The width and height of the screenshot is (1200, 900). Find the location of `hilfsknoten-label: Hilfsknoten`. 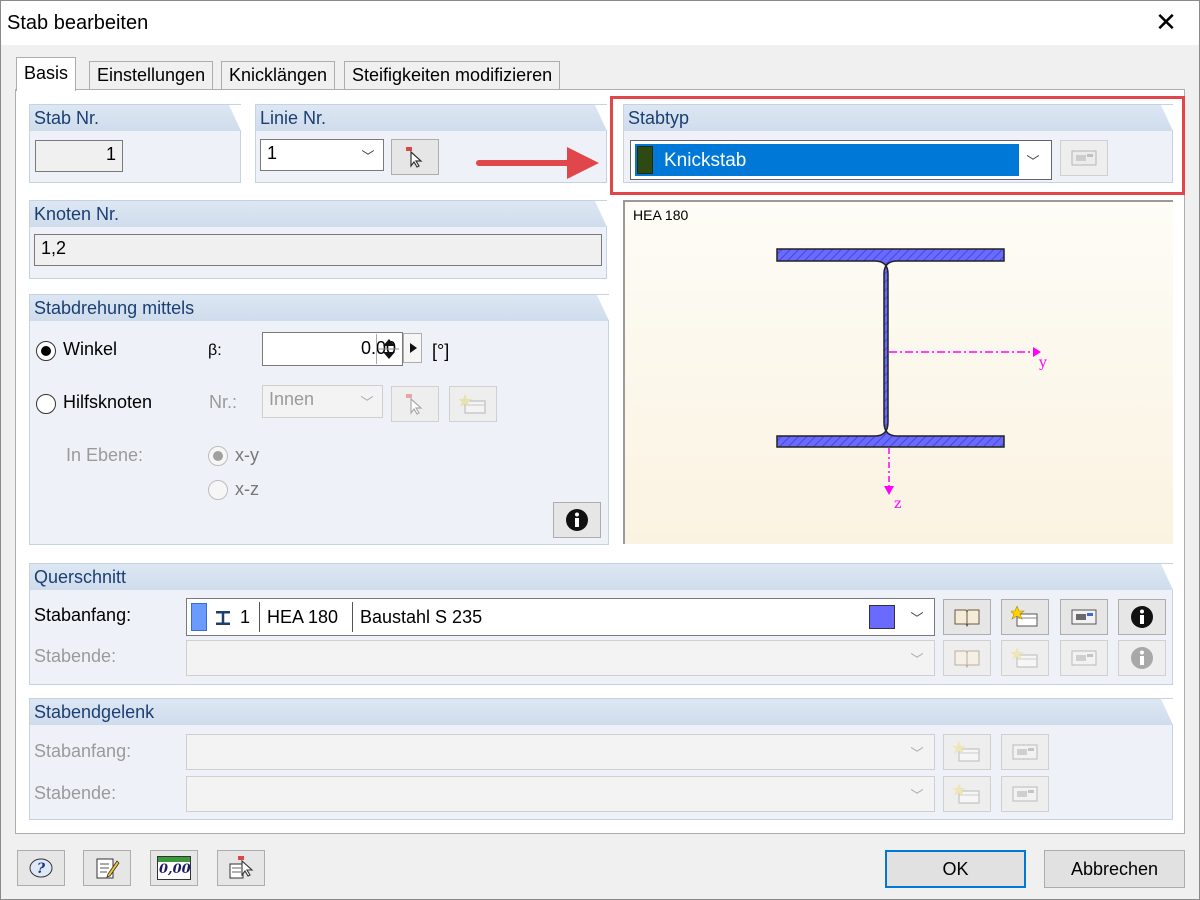

hilfsknoten-label: Hilfsknoten is located at coordinates (108, 402).